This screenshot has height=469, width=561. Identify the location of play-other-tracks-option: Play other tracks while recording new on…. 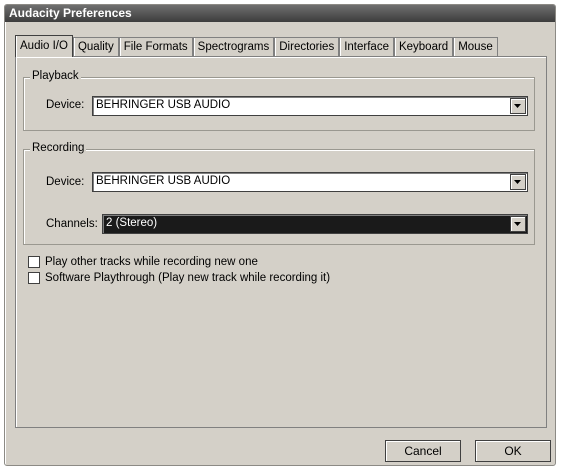
(143, 262).